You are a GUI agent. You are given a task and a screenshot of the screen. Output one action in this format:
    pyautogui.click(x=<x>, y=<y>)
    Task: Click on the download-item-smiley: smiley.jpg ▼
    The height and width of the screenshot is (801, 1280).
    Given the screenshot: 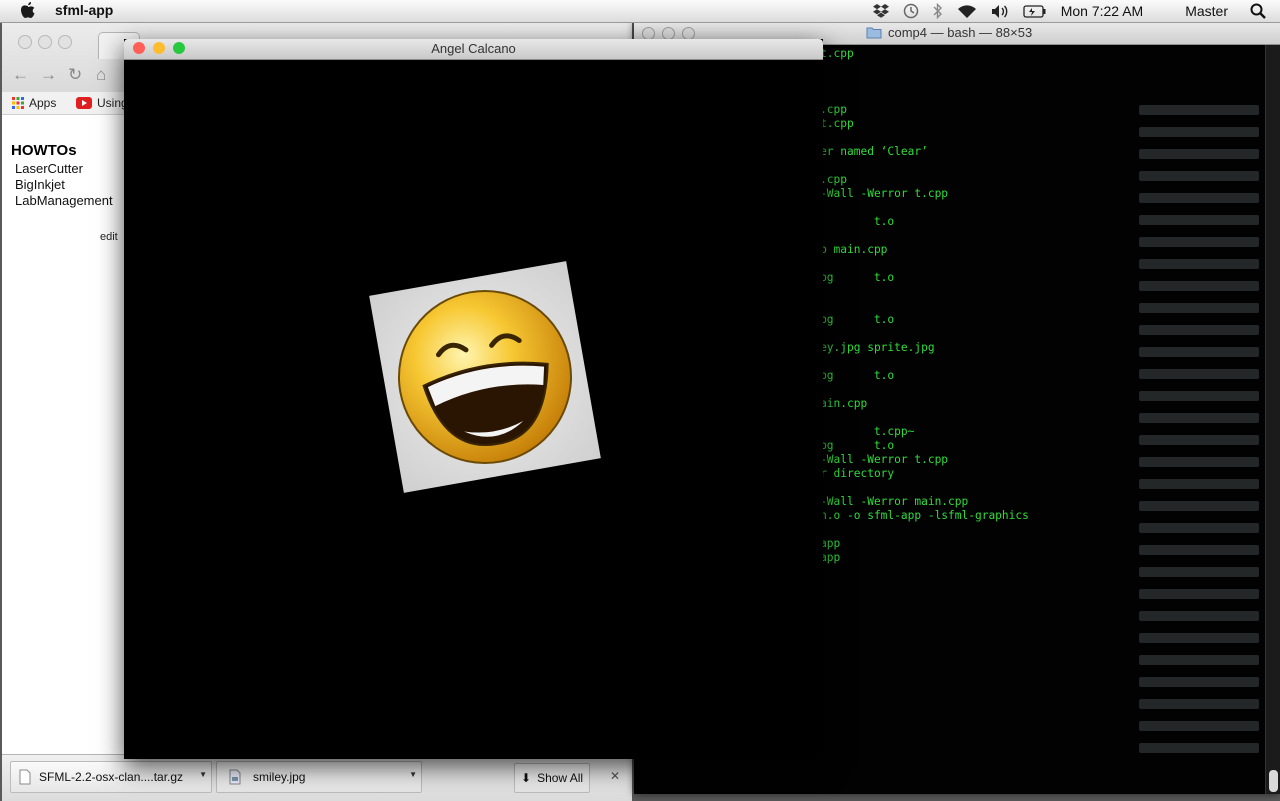 What is the action you would take?
    pyautogui.click(x=319, y=777)
    